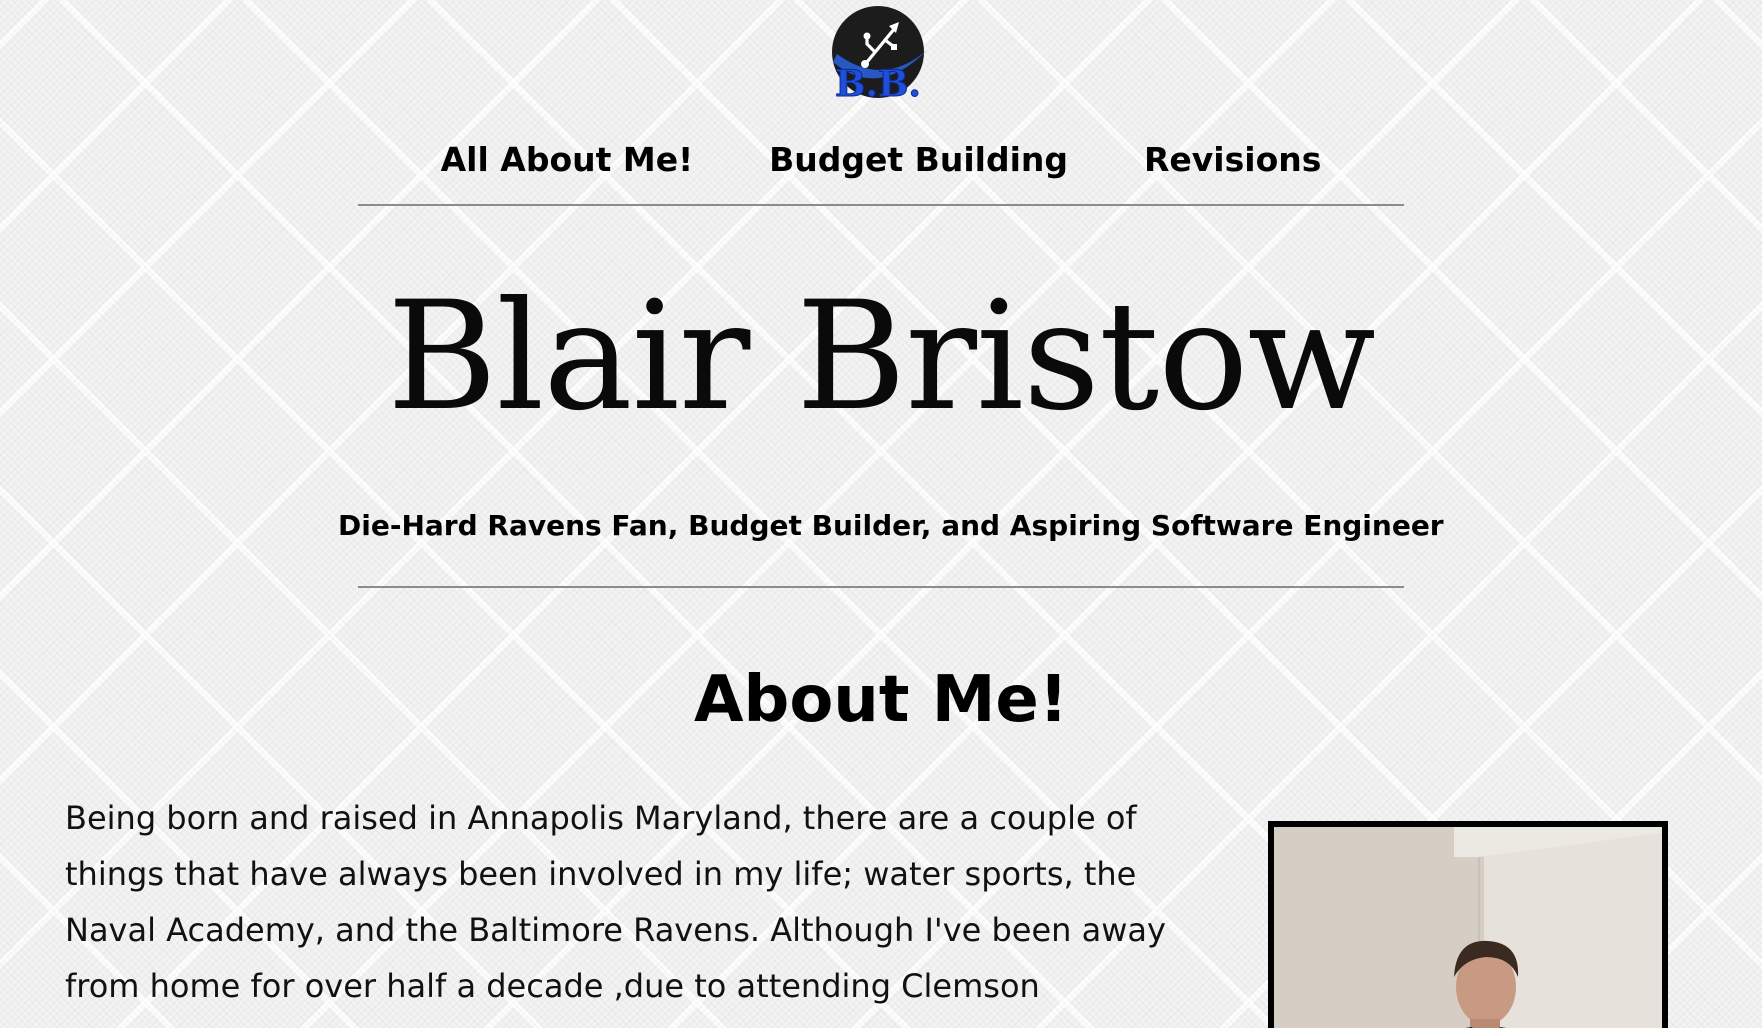 The height and width of the screenshot is (1028, 1762). I want to click on nav-divider, so click(881, 205).